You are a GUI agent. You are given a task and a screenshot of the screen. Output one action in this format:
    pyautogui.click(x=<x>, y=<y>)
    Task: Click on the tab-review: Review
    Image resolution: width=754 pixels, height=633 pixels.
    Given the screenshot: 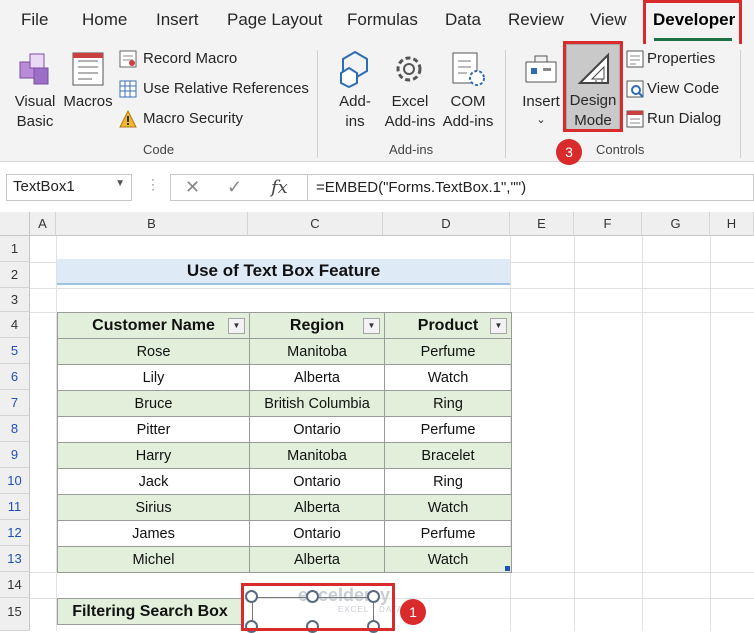 What is the action you would take?
    pyautogui.click(x=536, y=20)
    